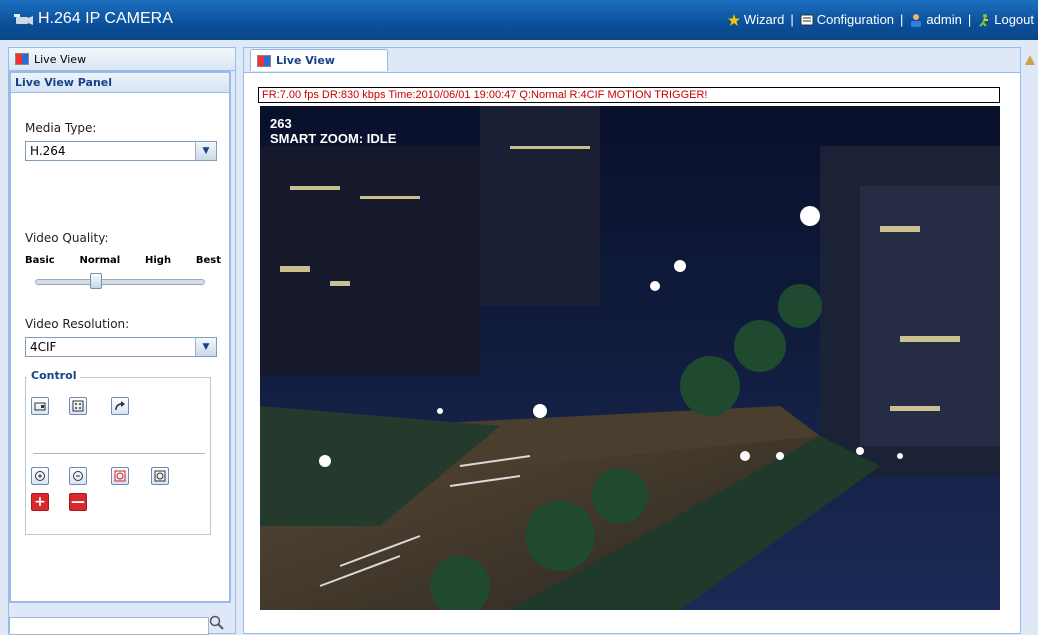 This screenshot has height=635, width=1038. I want to click on left-tab-label: Live View, so click(60, 59).